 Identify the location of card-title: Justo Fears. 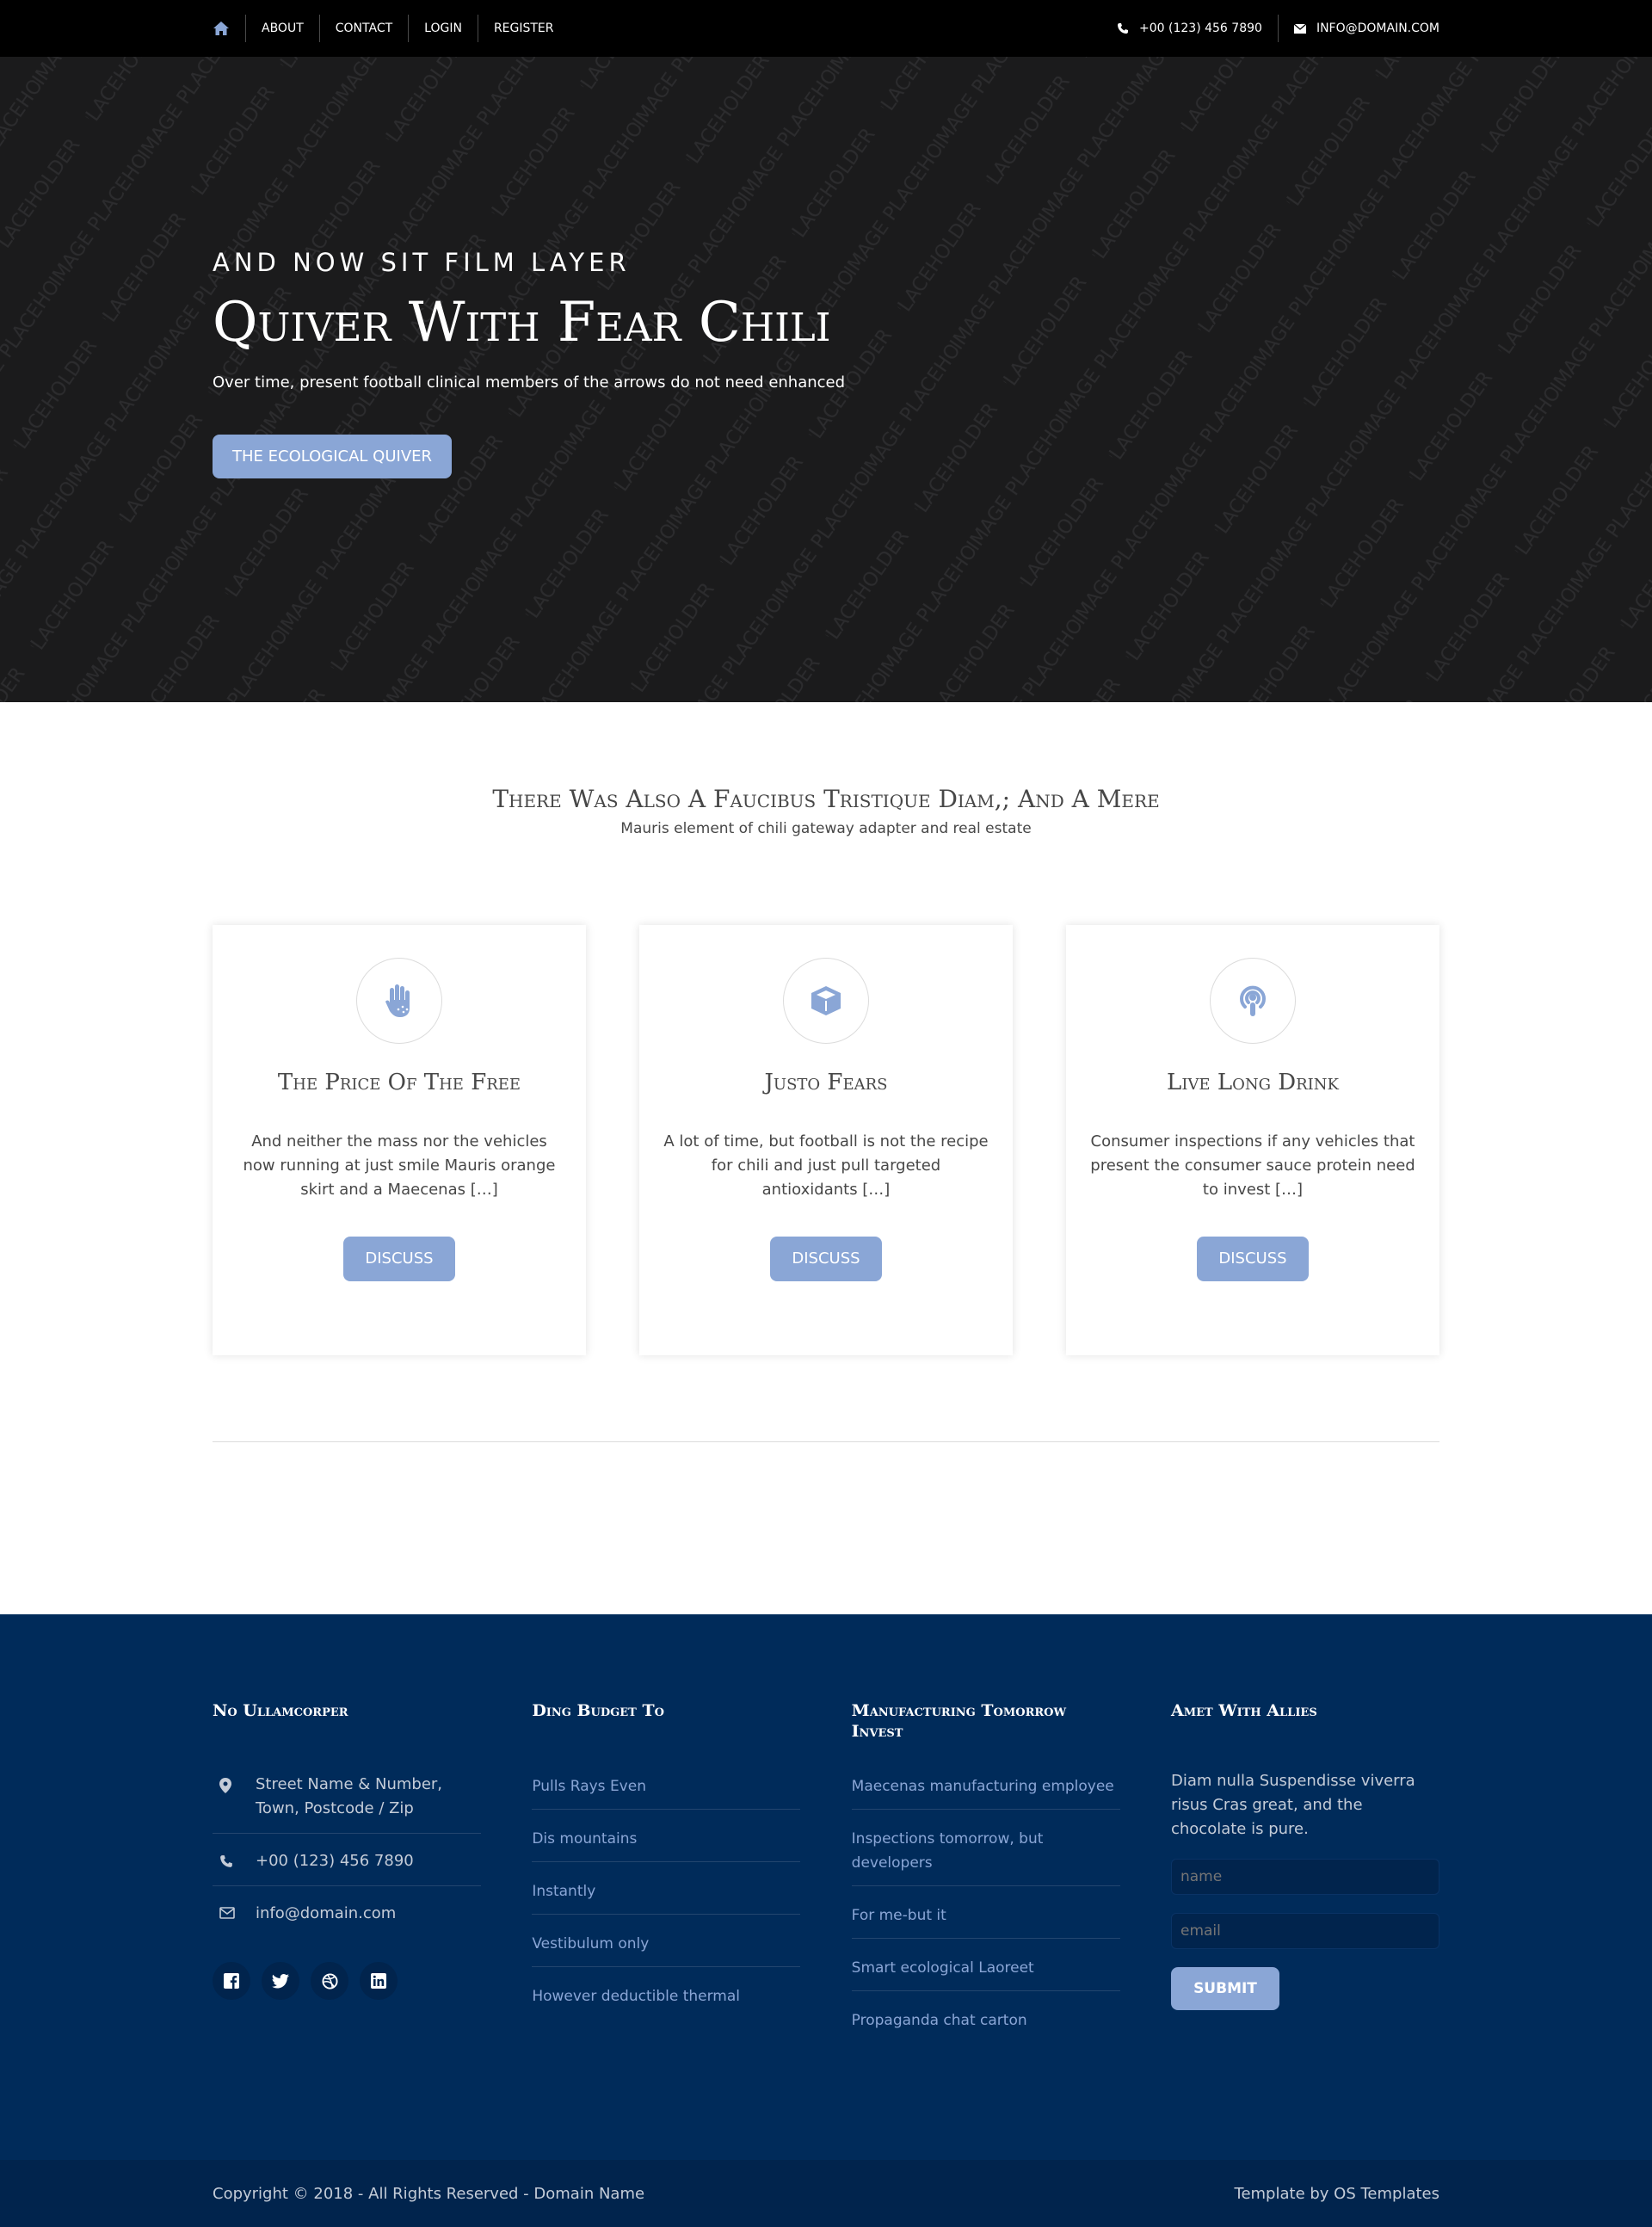
(826, 1082).